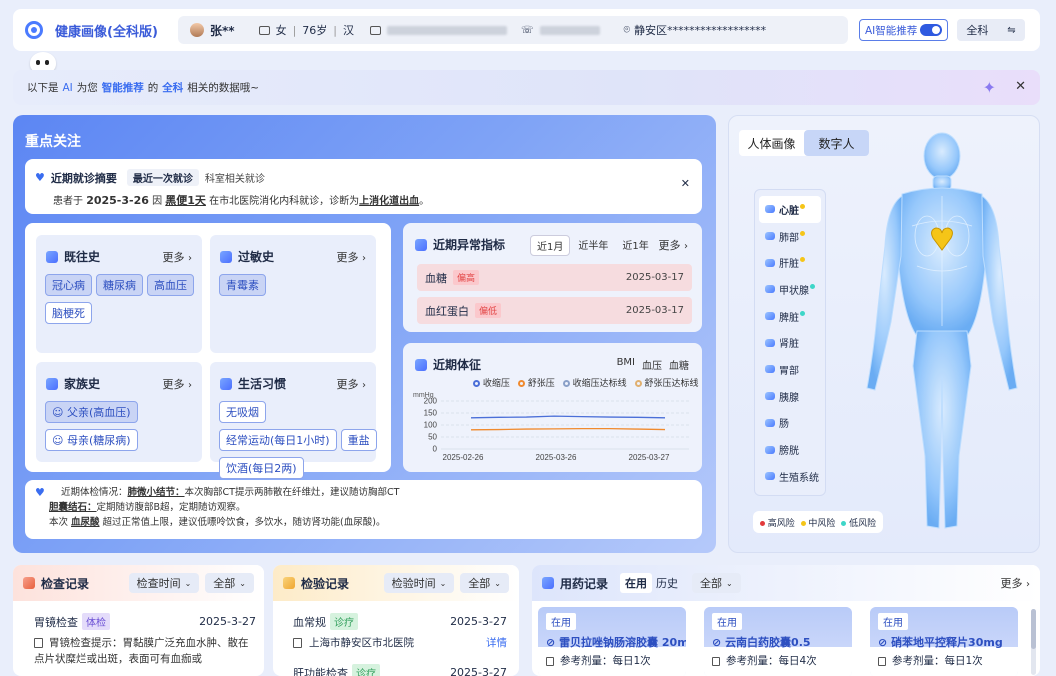 The width and height of the screenshot is (1056, 676). What do you see at coordinates (173, 88) in the screenshot?
I see `banner-dept: 全科` at bounding box center [173, 88].